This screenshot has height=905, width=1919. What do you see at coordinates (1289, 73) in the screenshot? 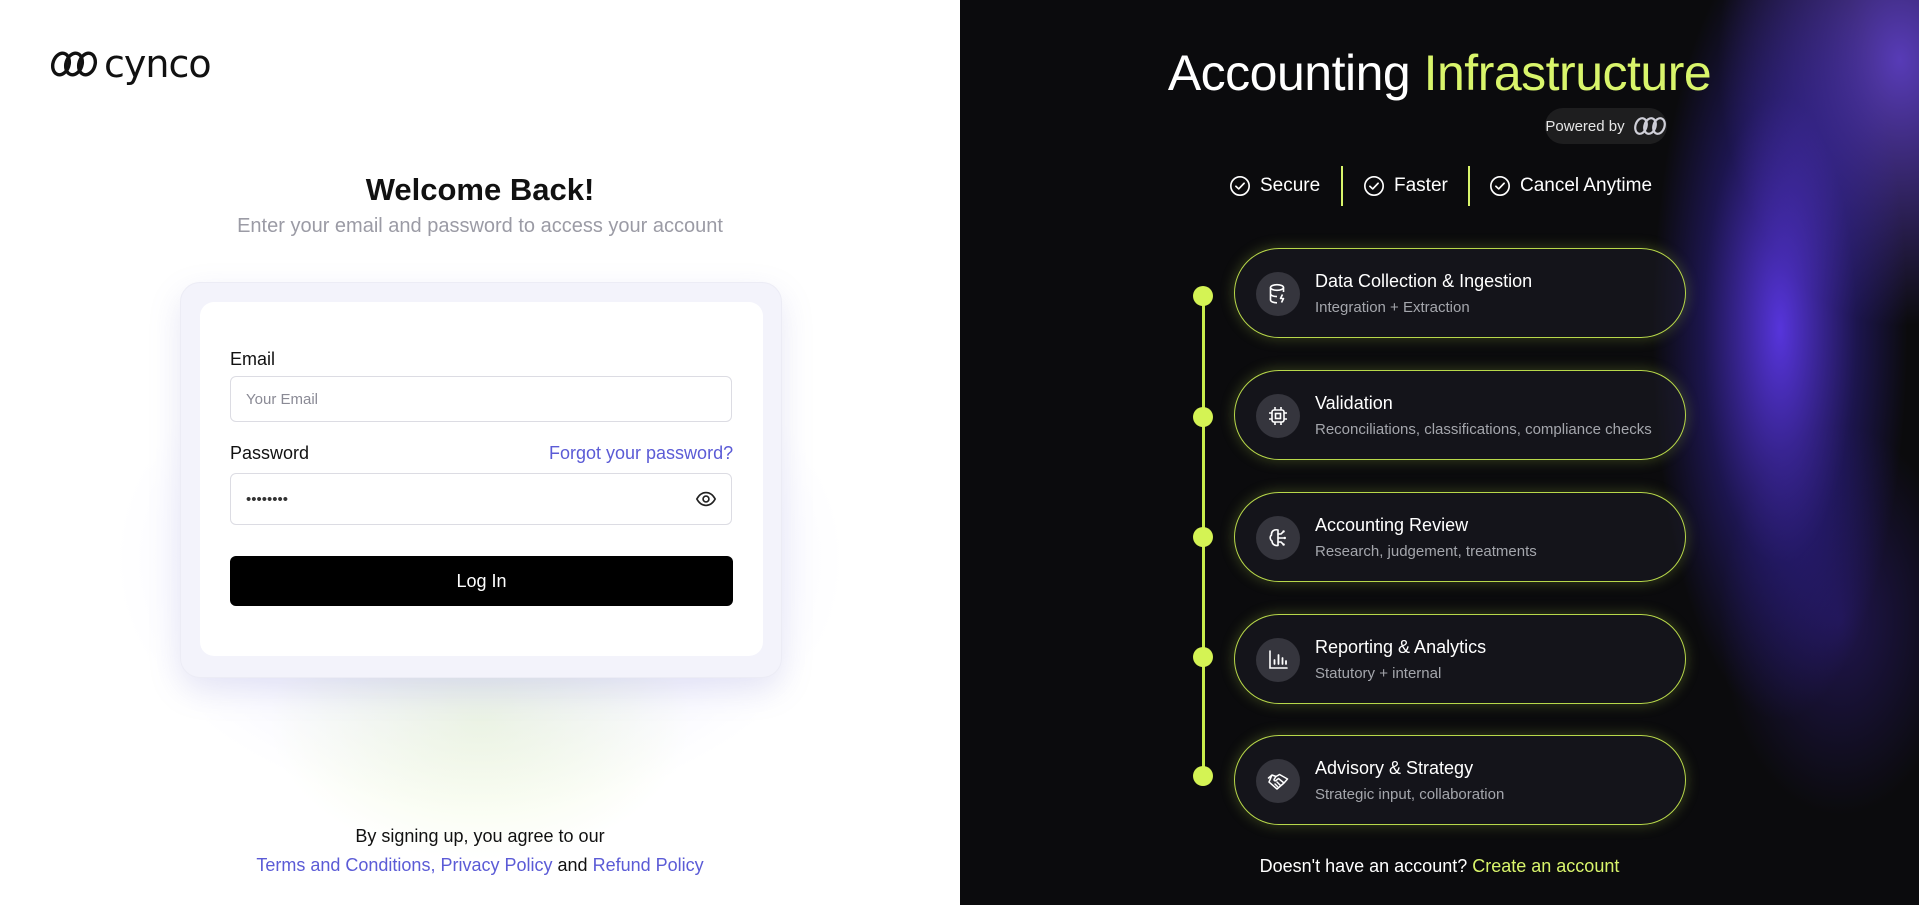
I see `hero-title-main: Accounting` at bounding box center [1289, 73].